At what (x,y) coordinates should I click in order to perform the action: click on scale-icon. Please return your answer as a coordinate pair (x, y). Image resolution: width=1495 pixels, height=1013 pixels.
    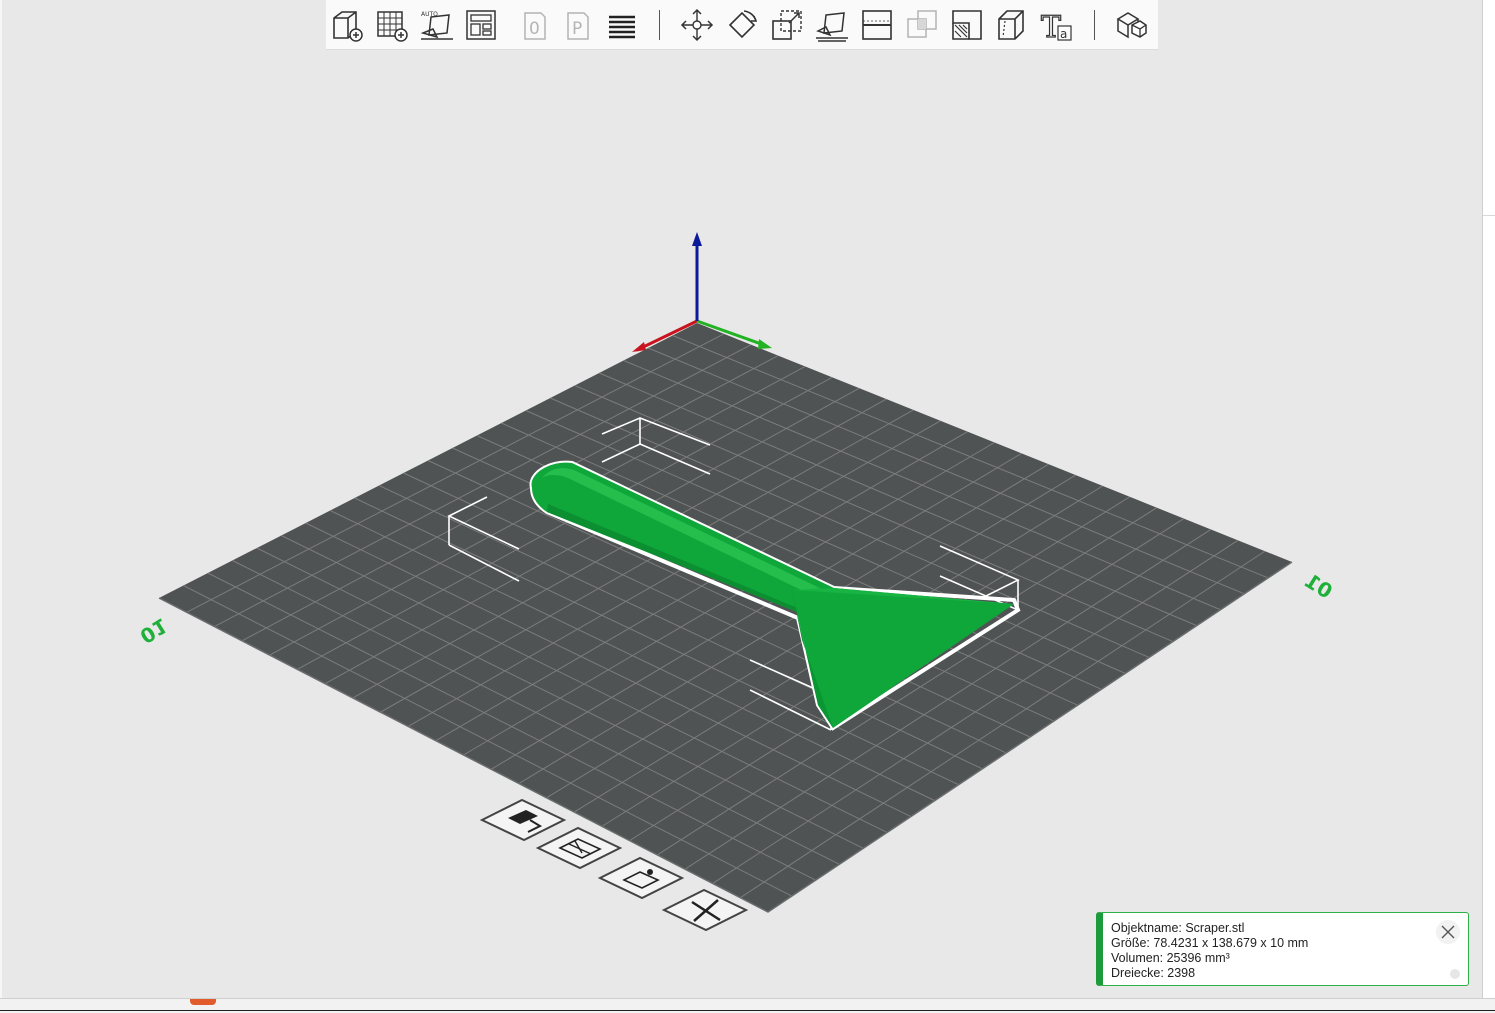
    Looking at the image, I should click on (787, 25).